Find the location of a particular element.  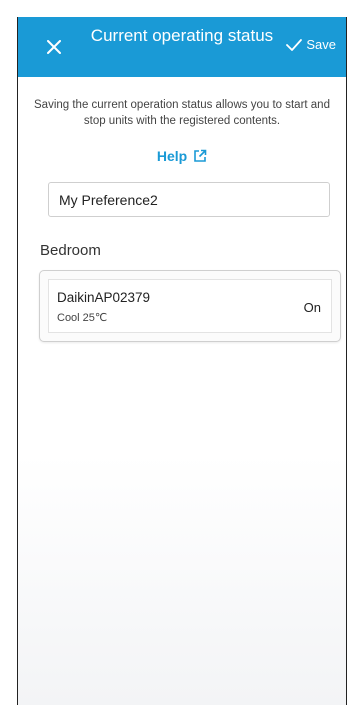

save-button: Save is located at coordinates (311, 44).